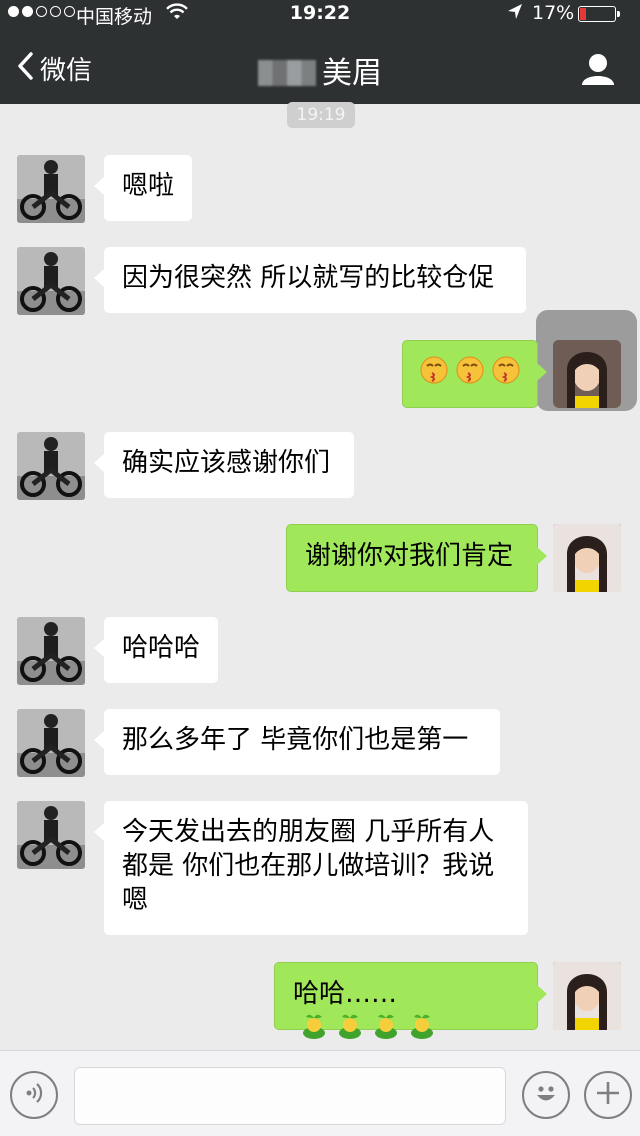 This screenshot has height=1136, width=640. What do you see at coordinates (409, 556) in the screenshot?
I see `message-text: 谢谢你对我们肯定` at bounding box center [409, 556].